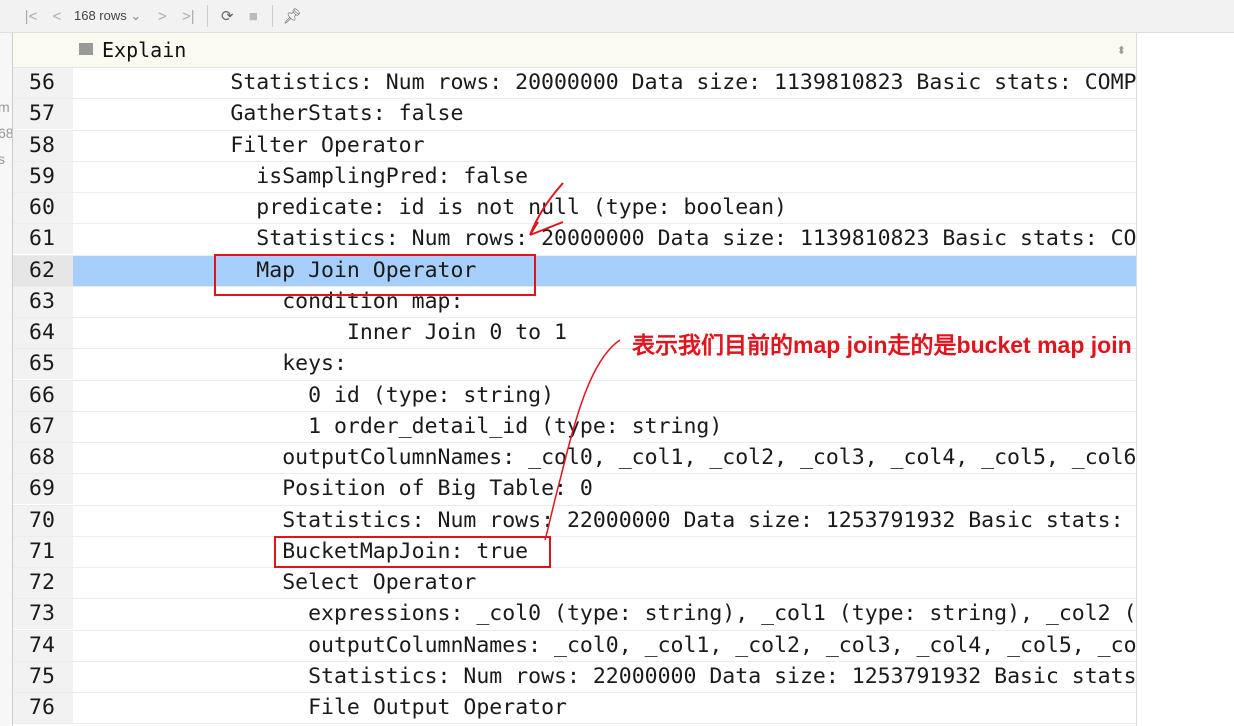  I want to click on highlight-box-bucketmapjoin, so click(412, 552).